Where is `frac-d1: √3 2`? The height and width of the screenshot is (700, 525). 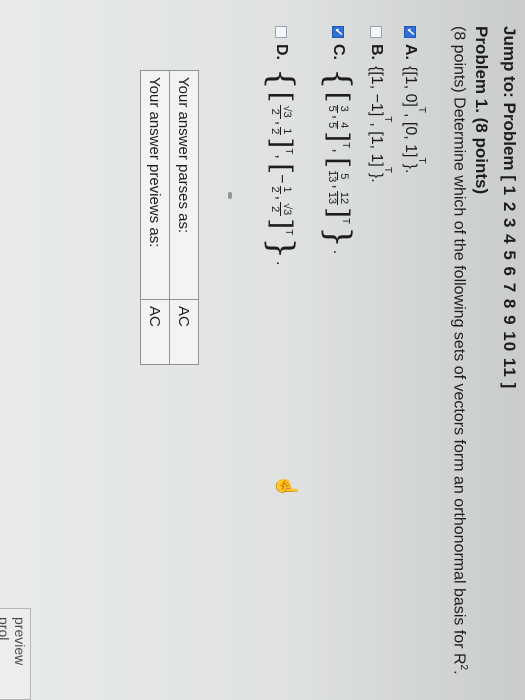 frac-d1: √3 2 is located at coordinates (281, 111).